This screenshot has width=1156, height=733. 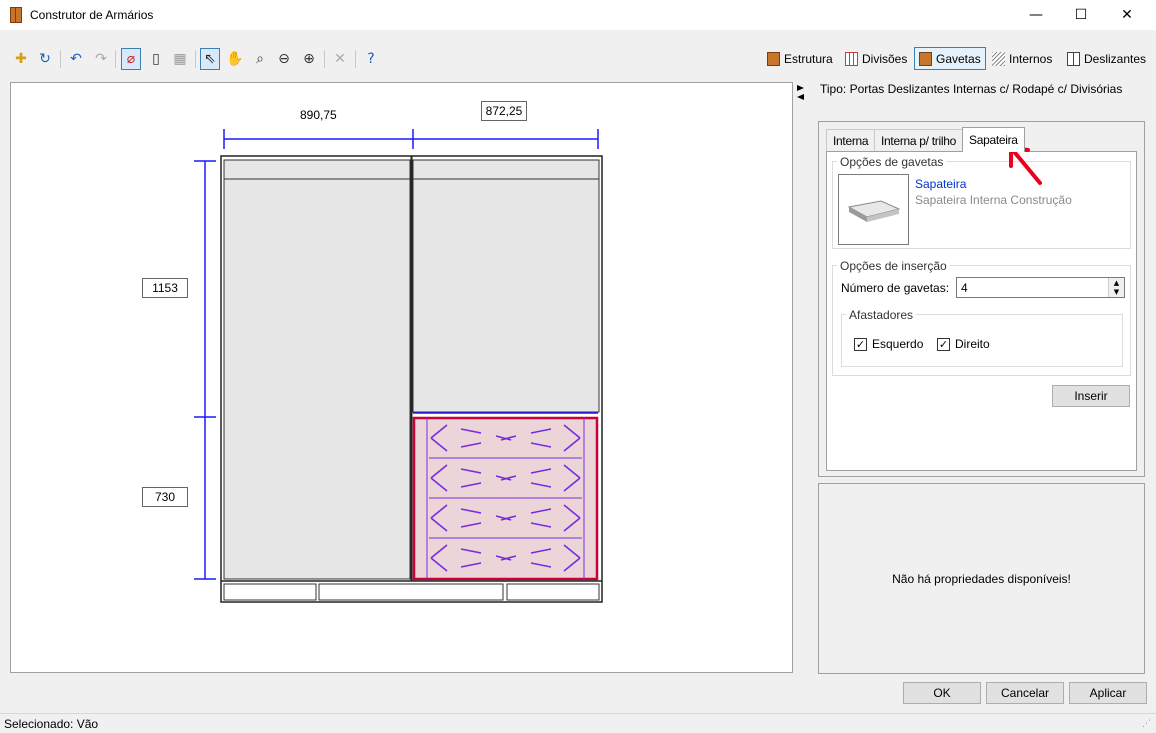 What do you see at coordinates (180, 59) in the screenshot?
I see `grid-icon: ▦` at bounding box center [180, 59].